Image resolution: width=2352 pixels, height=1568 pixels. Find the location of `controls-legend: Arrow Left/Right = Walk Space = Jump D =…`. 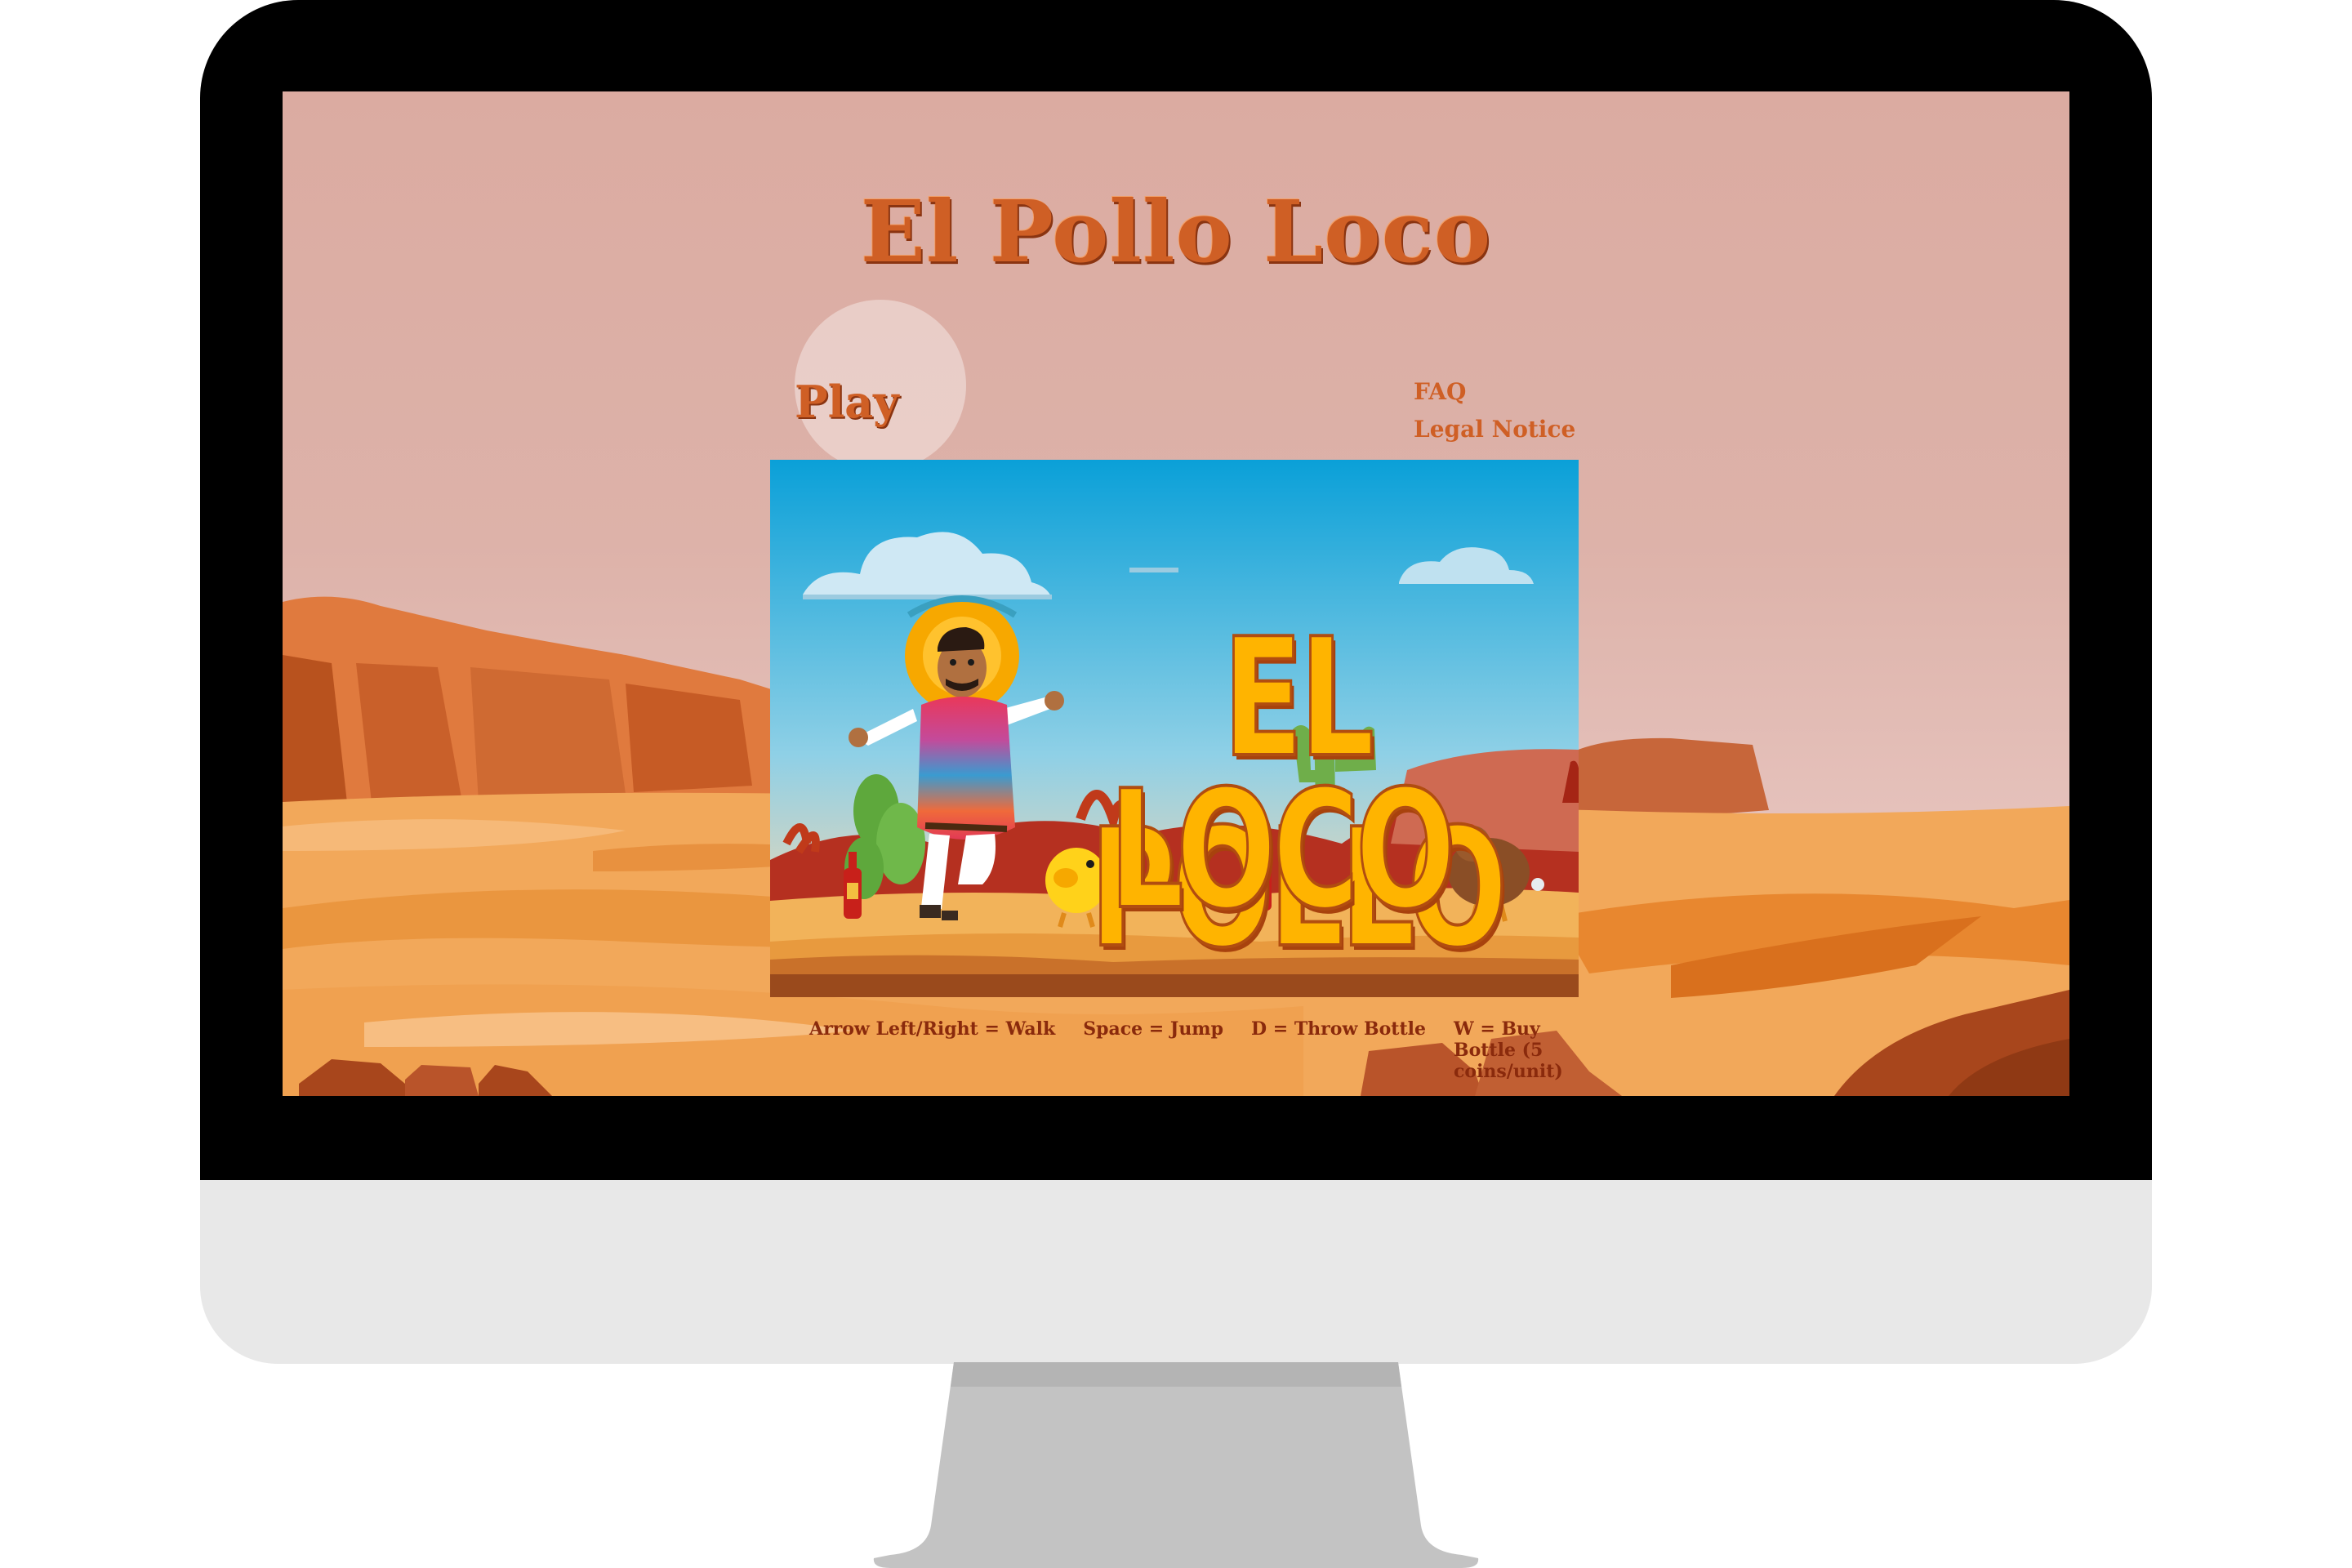

controls-legend: Arrow Left/Right = Walk Space = Jump D =… is located at coordinates (1189, 1050).